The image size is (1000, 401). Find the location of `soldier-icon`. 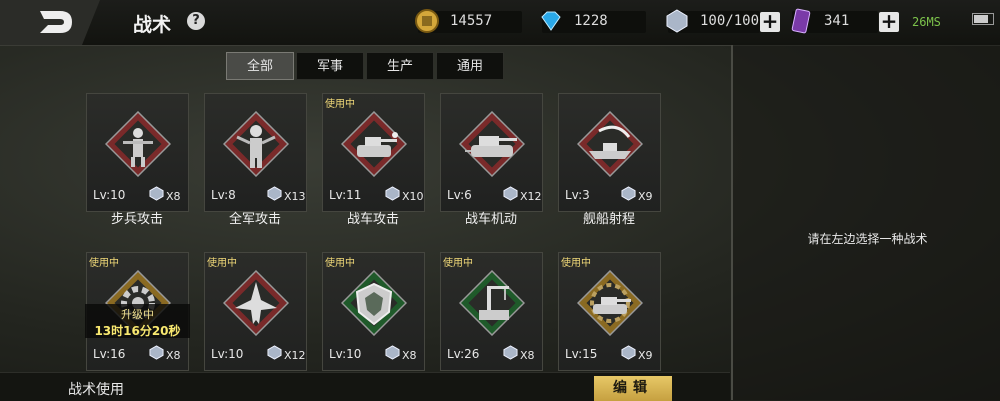

soldier-icon is located at coordinates (256, 144).